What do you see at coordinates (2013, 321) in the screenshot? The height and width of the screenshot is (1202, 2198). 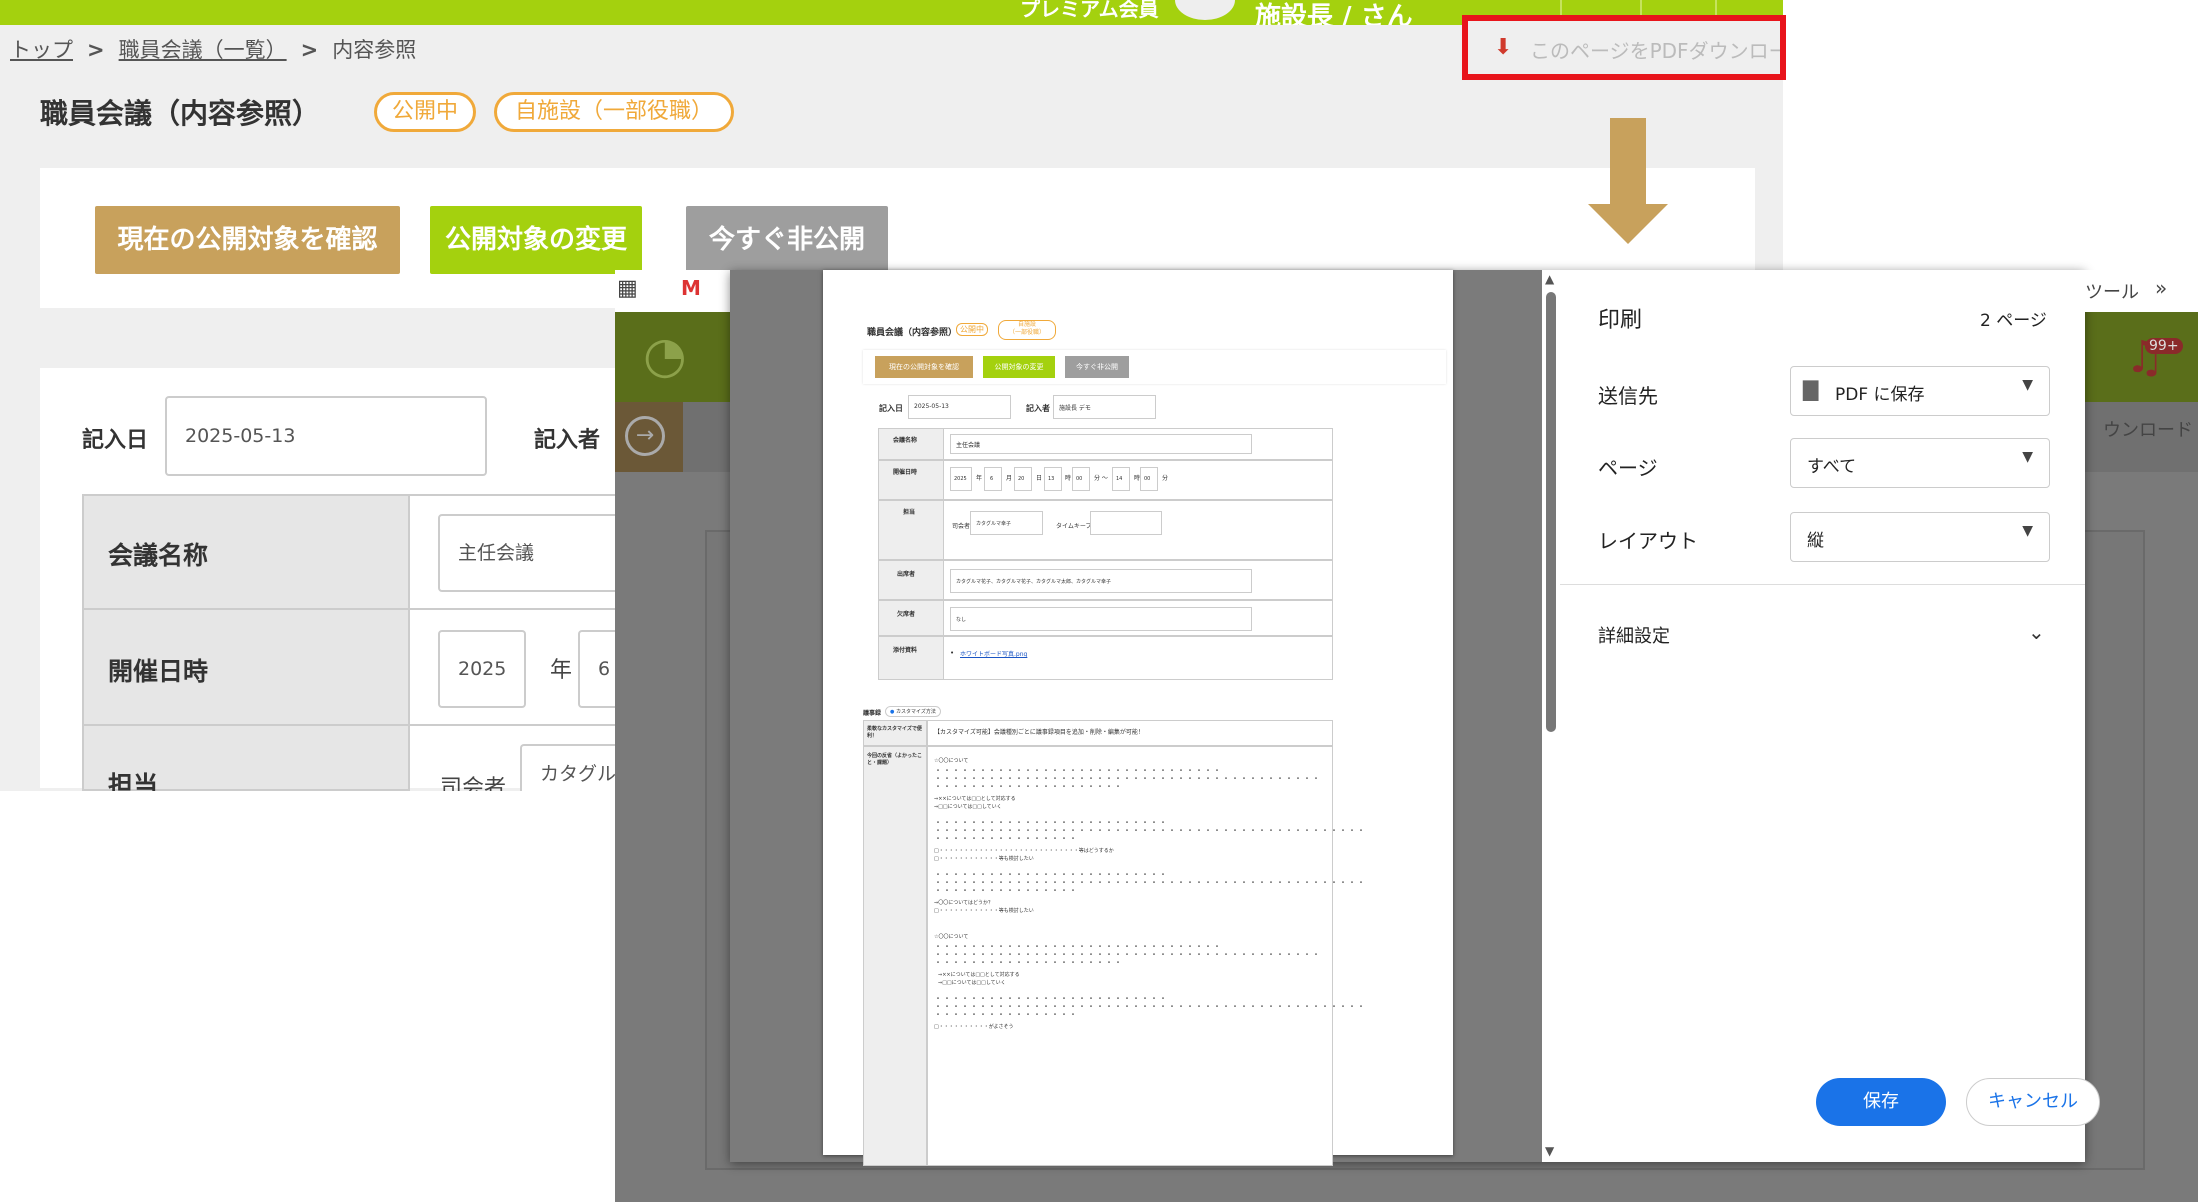 I see `page-count: 2 ページ` at bounding box center [2013, 321].